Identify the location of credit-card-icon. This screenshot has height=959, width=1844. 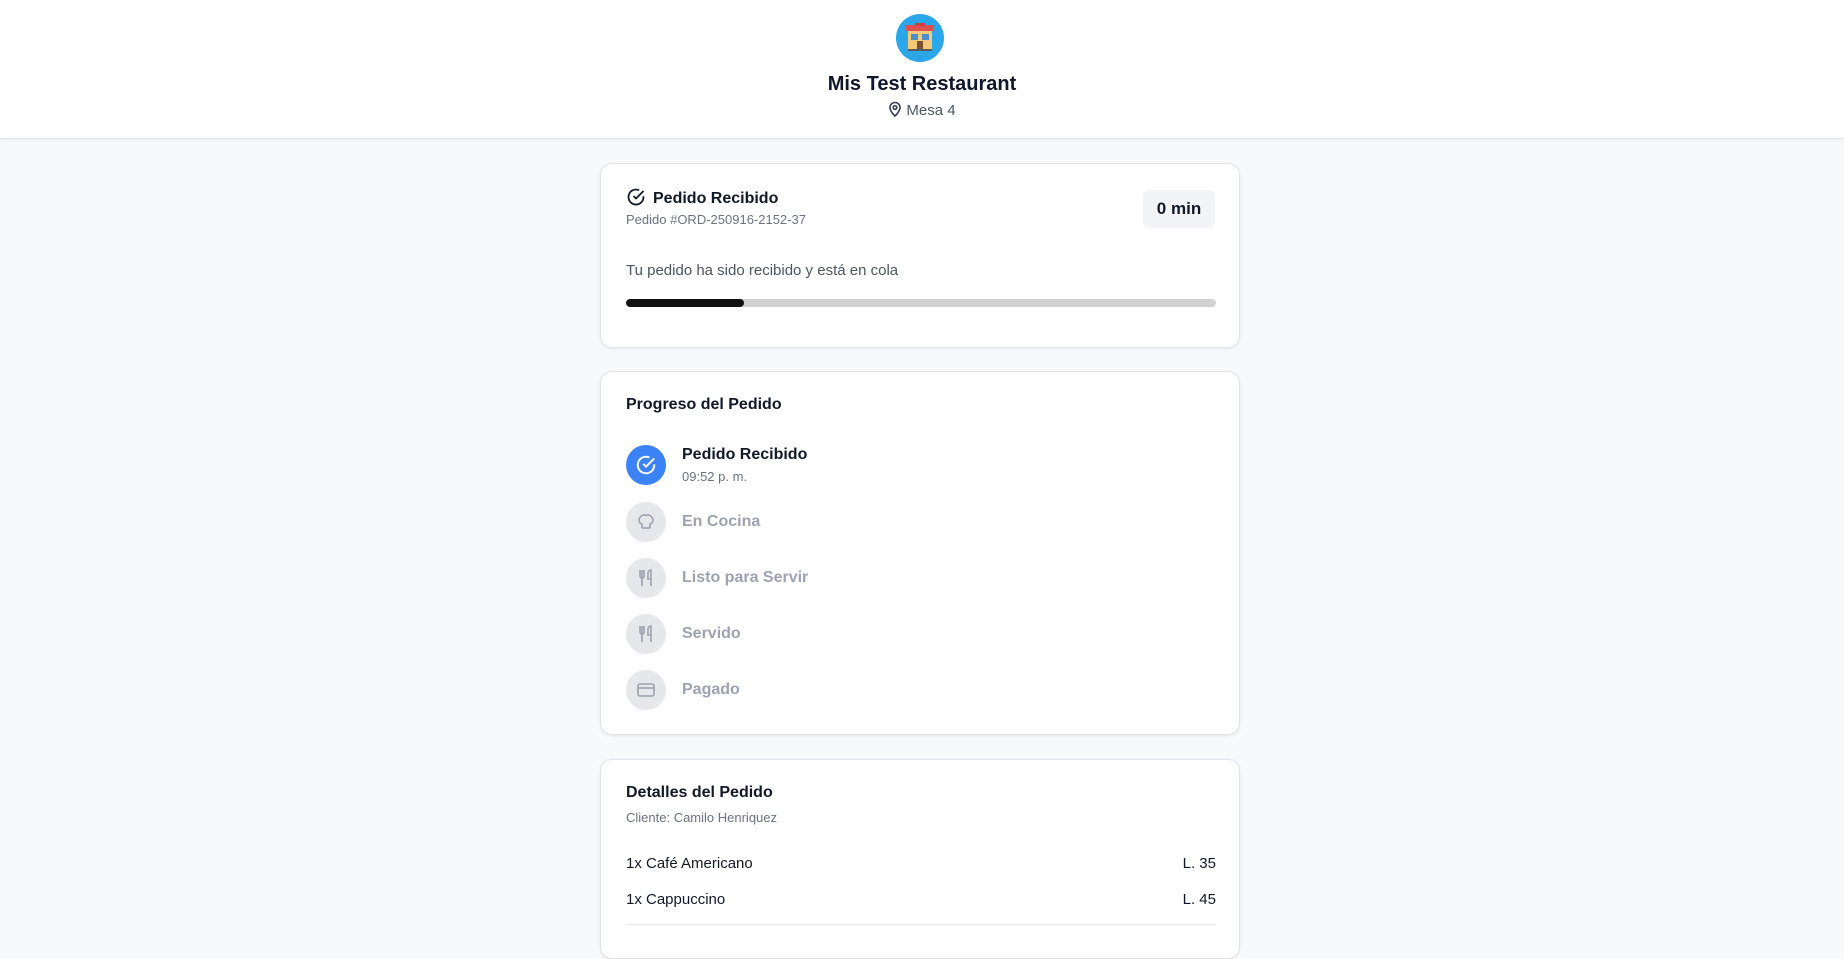
(646, 690).